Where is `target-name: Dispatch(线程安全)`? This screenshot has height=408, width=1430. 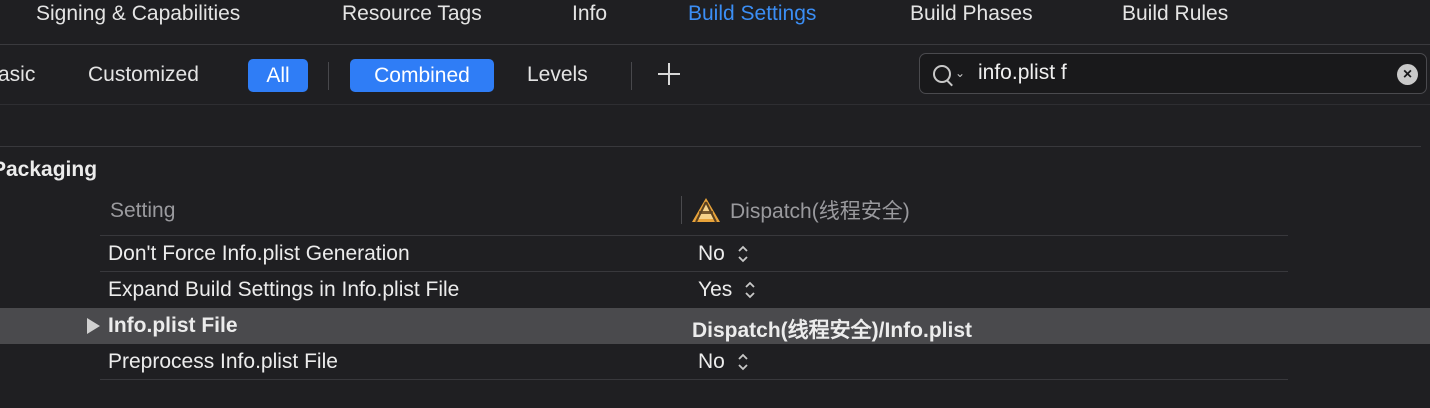
target-name: Dispatch(线程安全) is located at coordinates (820, 211).